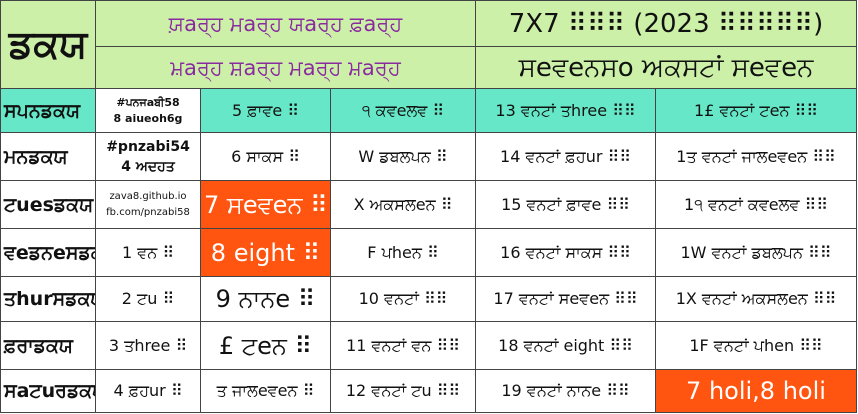 This screenshot has width=858, height=414. Describe the element at coordinates (265, 345) in the screenshot. I see `large-date-cell: £ ਟeਨ ⠿` at that location.